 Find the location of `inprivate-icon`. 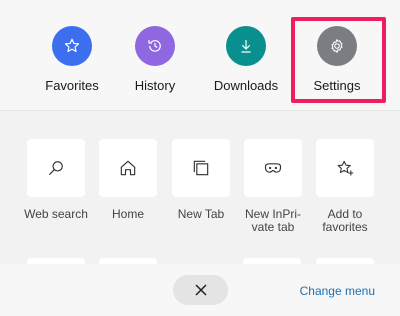

inprivate-icon is located at coordinates (273, 168).